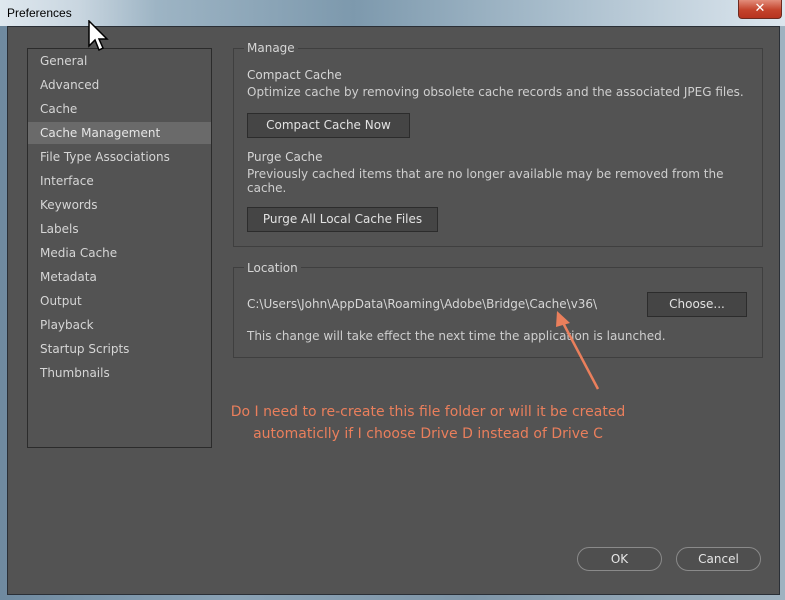 This screenshot has height=600, width=785. What do you see at coordinates (119, 133) in the screenshot?
I see `sidebar-item-cache-management: Cache Management` at bounding box center [119, 133].